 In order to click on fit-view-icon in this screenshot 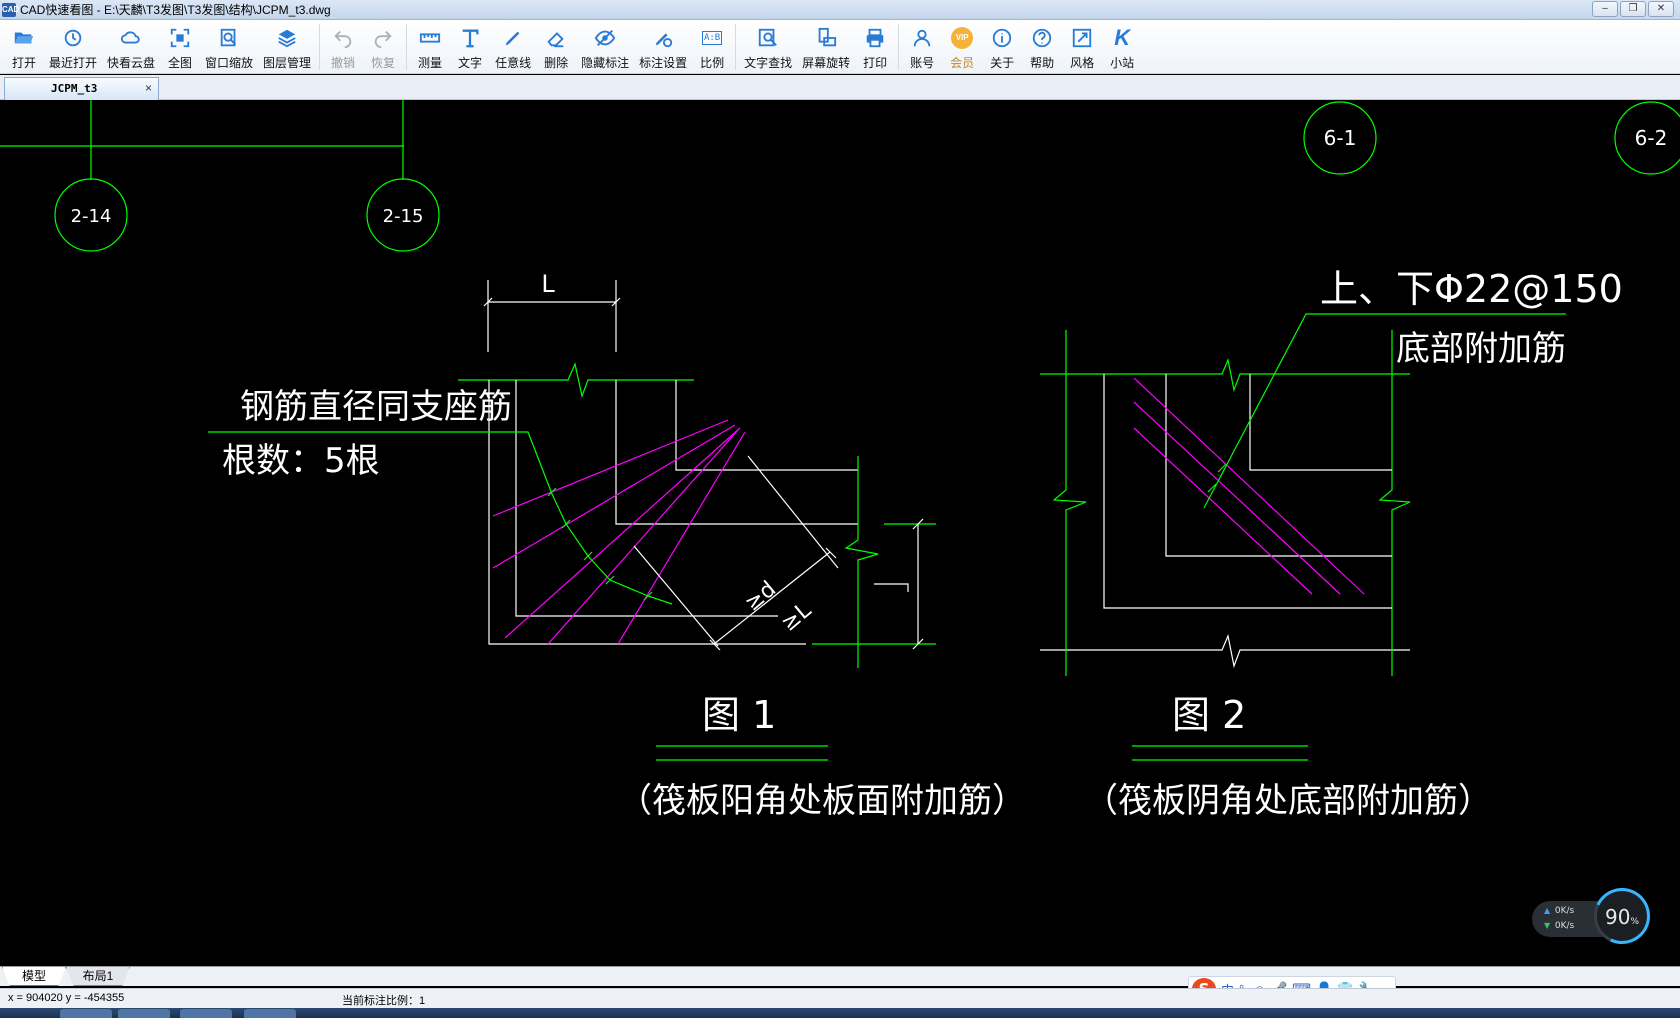, I will do `click(180, 38)`.